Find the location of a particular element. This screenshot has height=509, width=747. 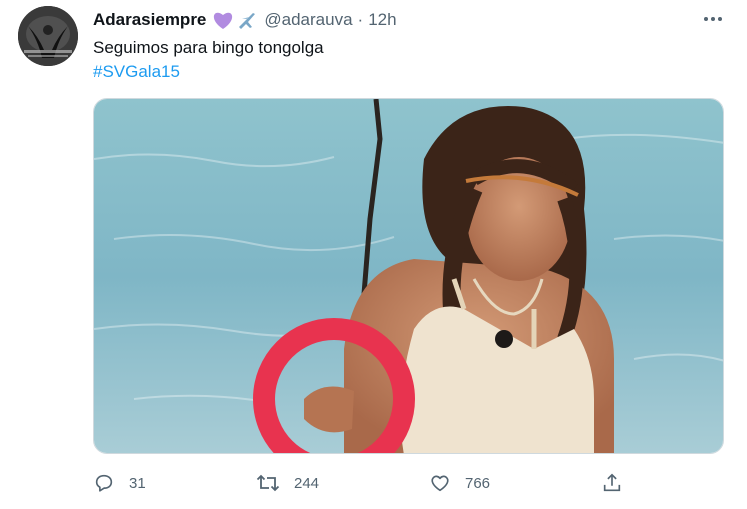

reply-count: 31 is located at coordinates (137, 483).